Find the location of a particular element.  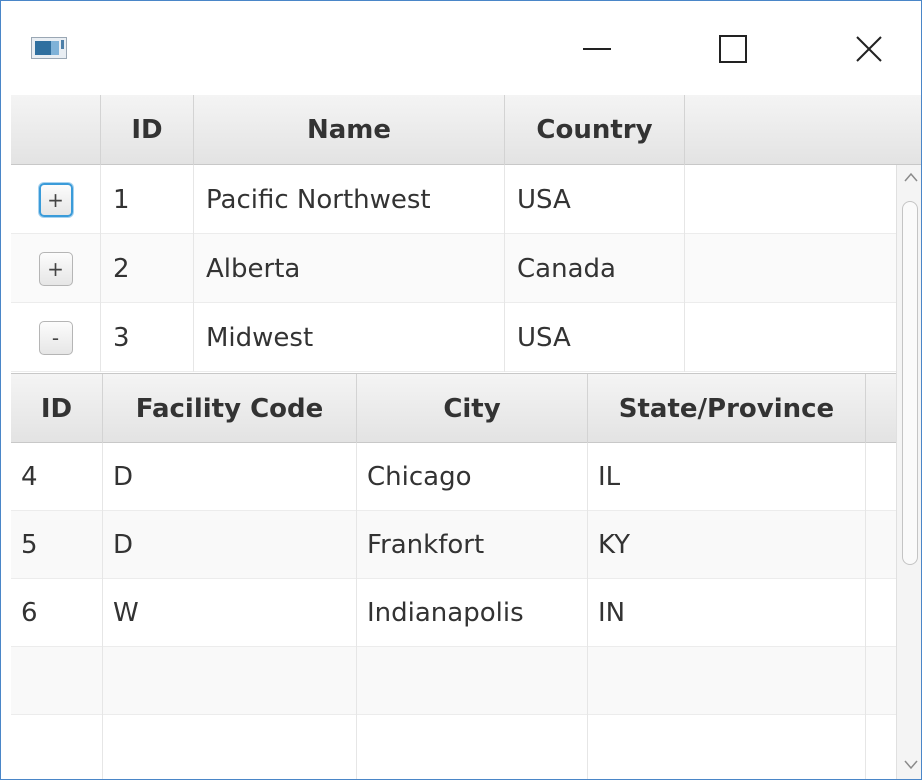

cell-name: Alberta is located at coordinates (349, 268).